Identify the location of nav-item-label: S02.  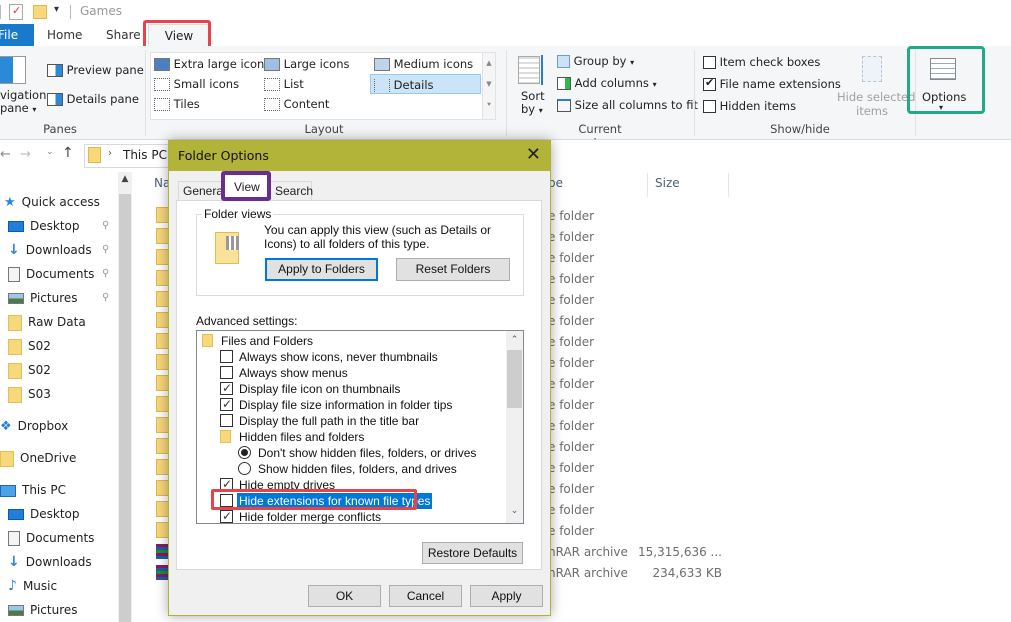
(39, 370).